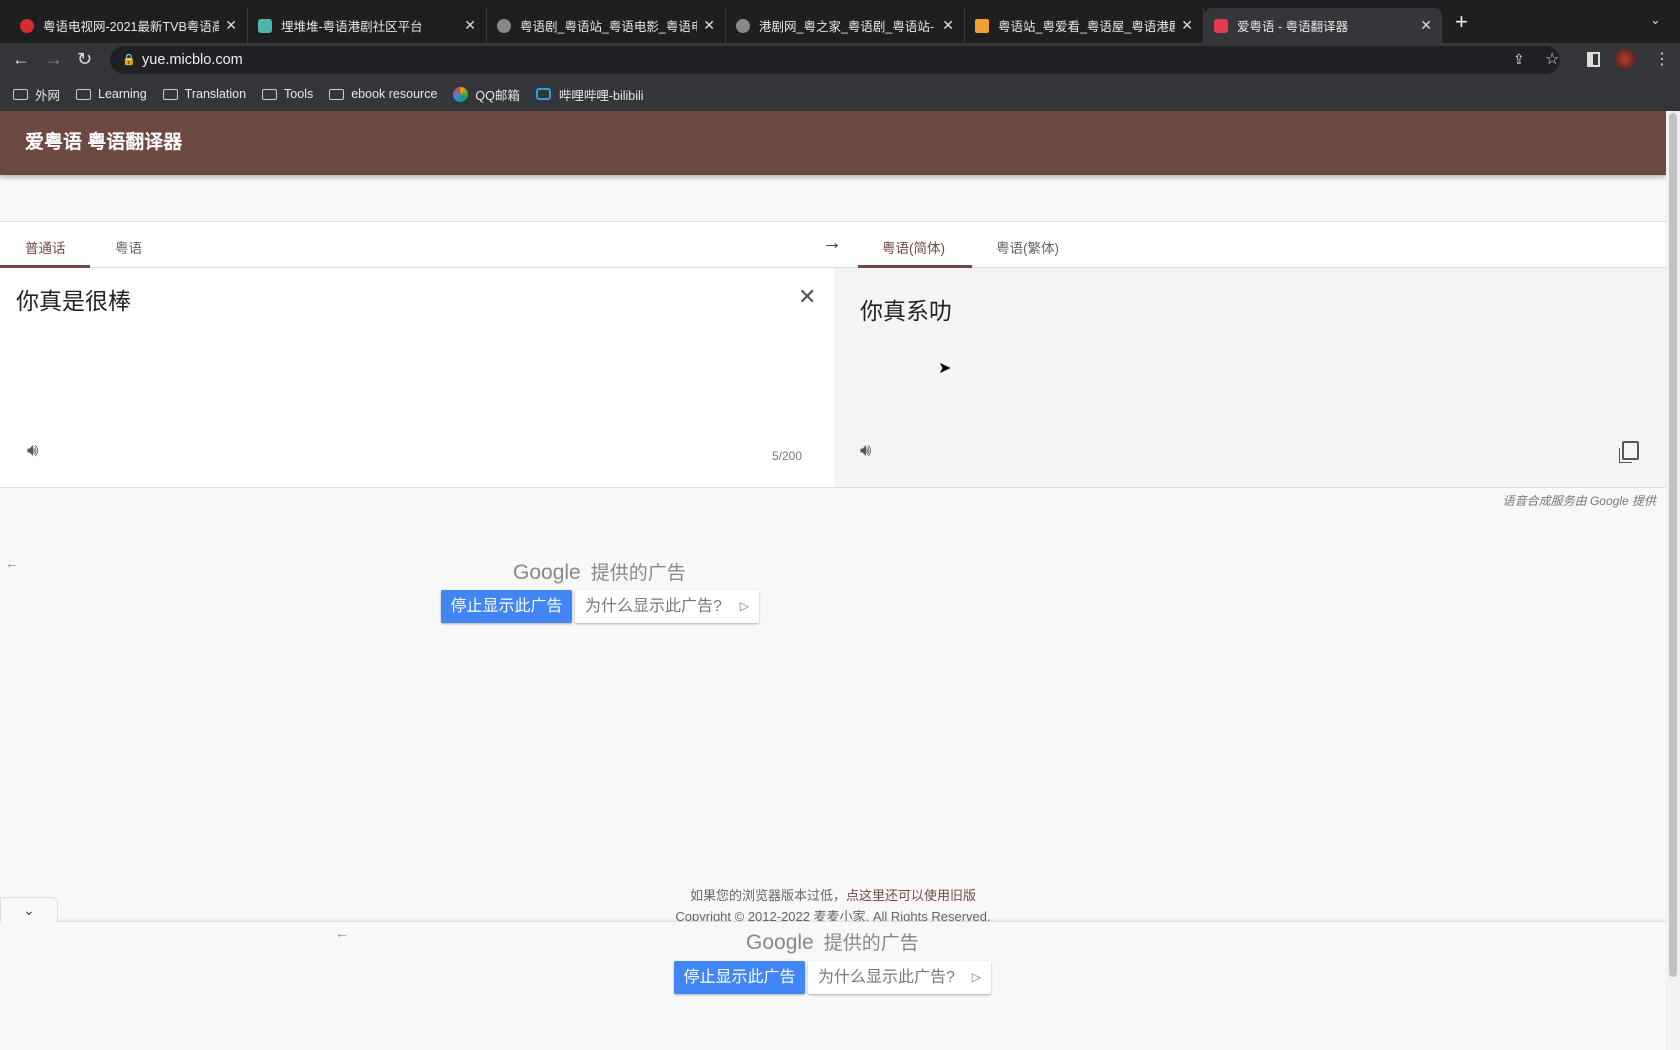 The height and width of the screenshot is (1050, 1680). I want to click on bookmark-label: Tools, so click(299, 94).